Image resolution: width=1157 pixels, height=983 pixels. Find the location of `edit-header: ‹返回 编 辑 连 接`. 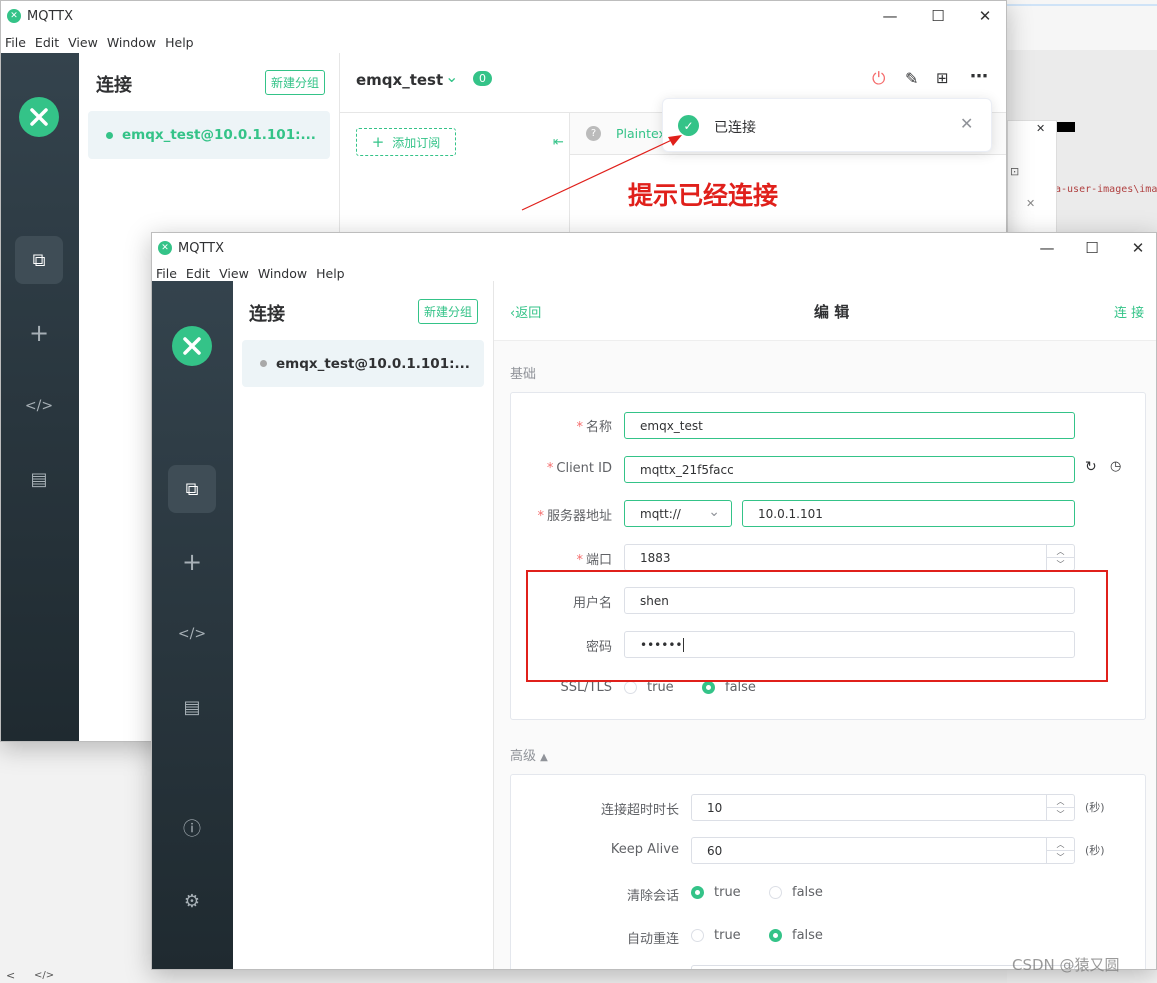

edit-header: ‹返回 编 辑 连 接 is located at coordinates (825, 311).